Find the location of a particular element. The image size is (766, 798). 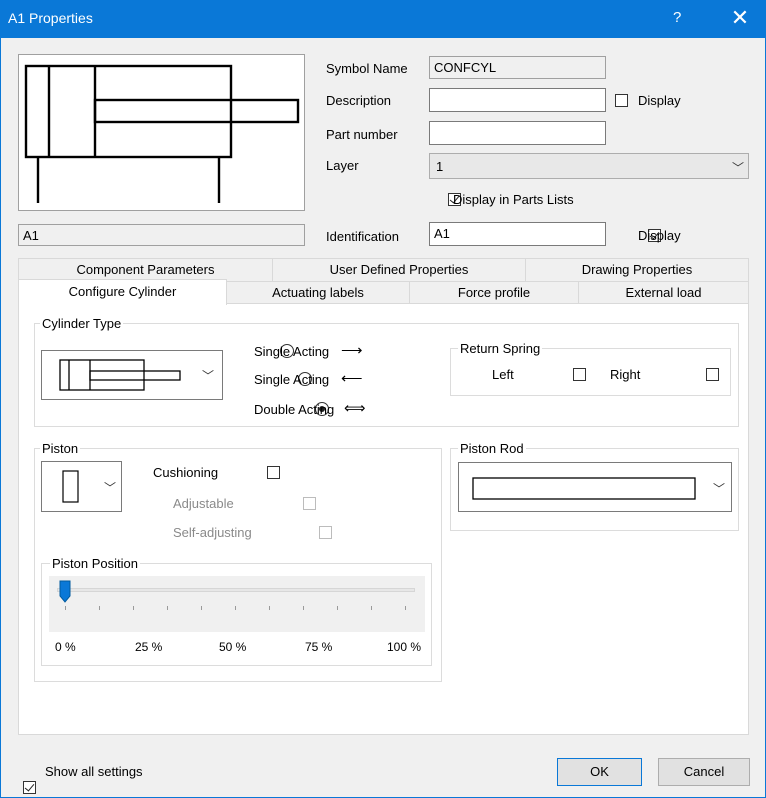

self-adjusting-checkbox is located at coordinates (326, 532).